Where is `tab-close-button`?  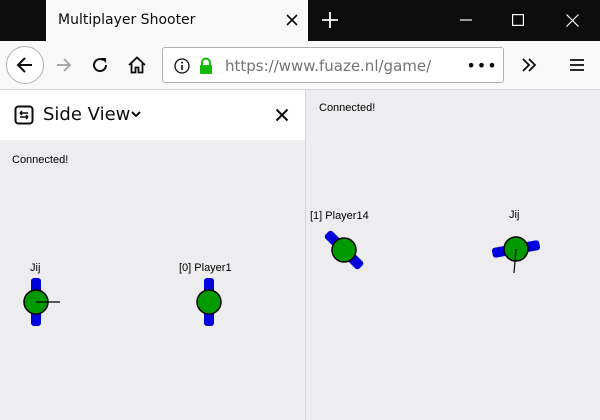
tab-close-button is located at coordinates (292, 20).